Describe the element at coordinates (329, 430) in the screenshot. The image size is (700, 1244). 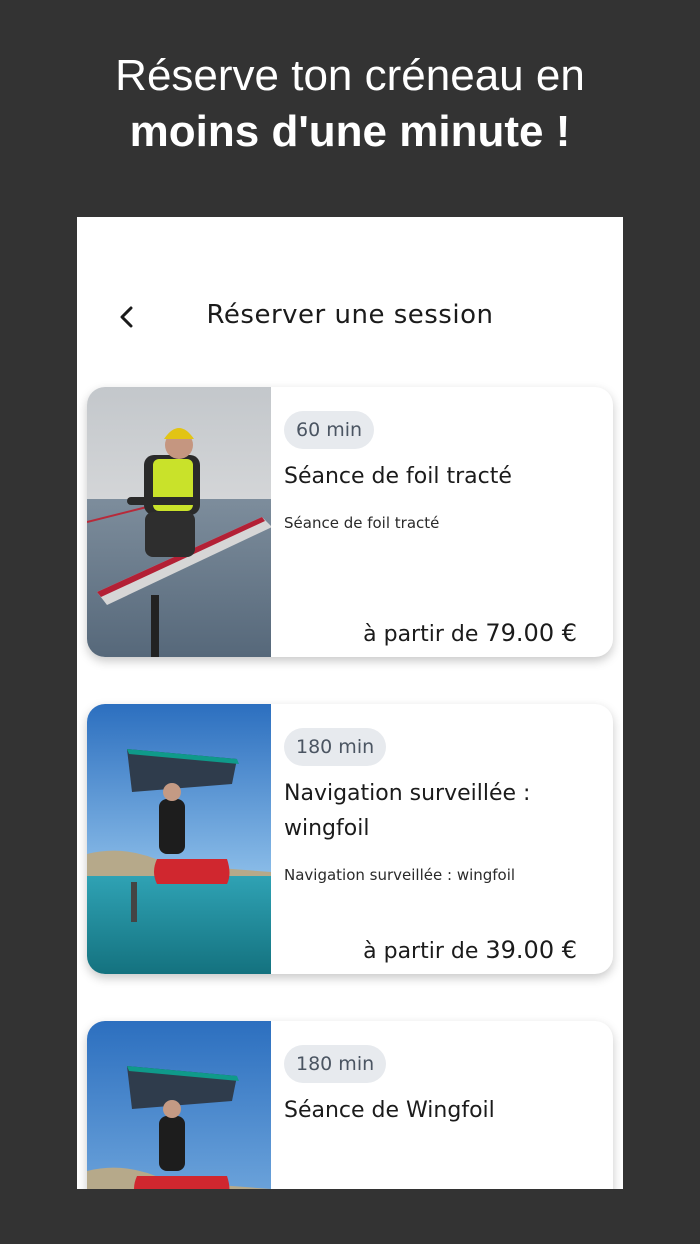
I see `duration-badge: 60 min` at that location.